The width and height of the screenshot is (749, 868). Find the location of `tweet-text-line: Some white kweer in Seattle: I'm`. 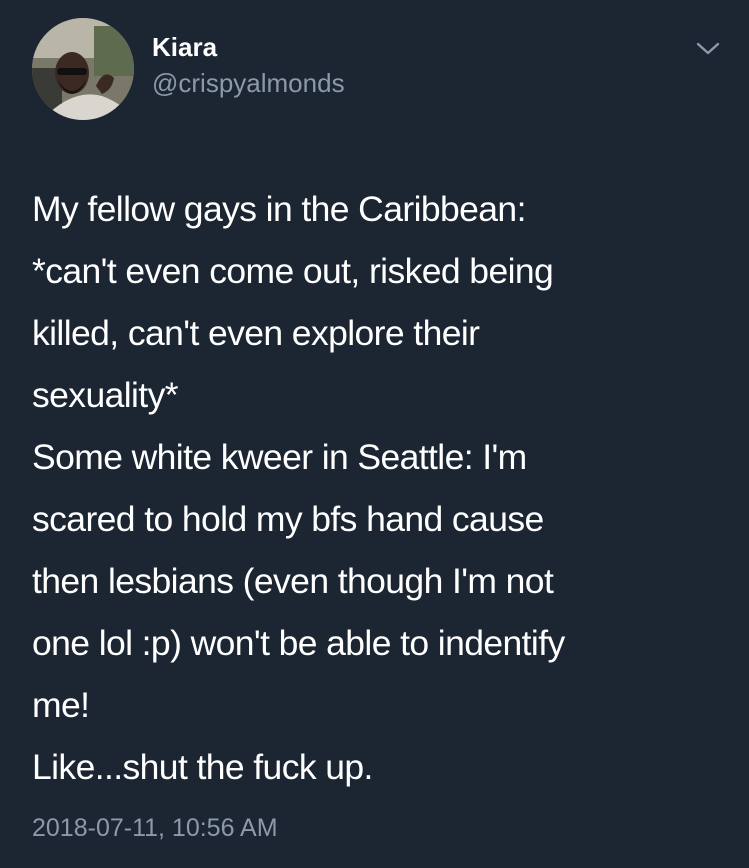

tweet-text-line: Some white kweer in Seattle: I'm is located at coordinates (279, 457).